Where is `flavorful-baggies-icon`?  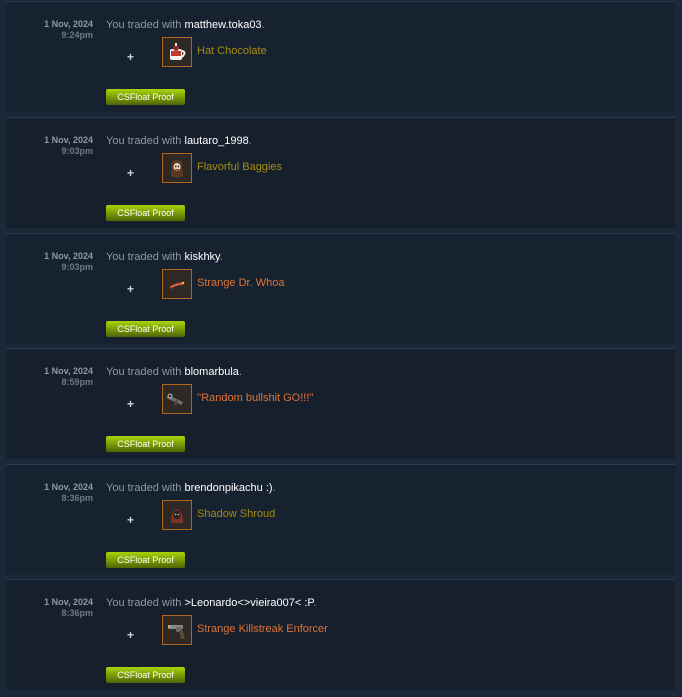
flavorful-baggies-icon is located at coordinates (177, 169).